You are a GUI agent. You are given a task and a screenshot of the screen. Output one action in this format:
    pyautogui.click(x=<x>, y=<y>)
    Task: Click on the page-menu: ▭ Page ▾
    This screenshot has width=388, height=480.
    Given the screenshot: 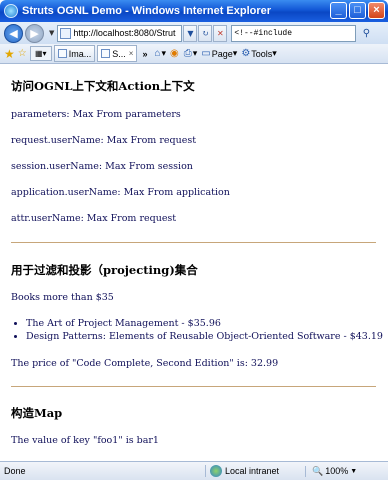 What is the action you would take?
    pyautogui.click(x=219, y=53)
    